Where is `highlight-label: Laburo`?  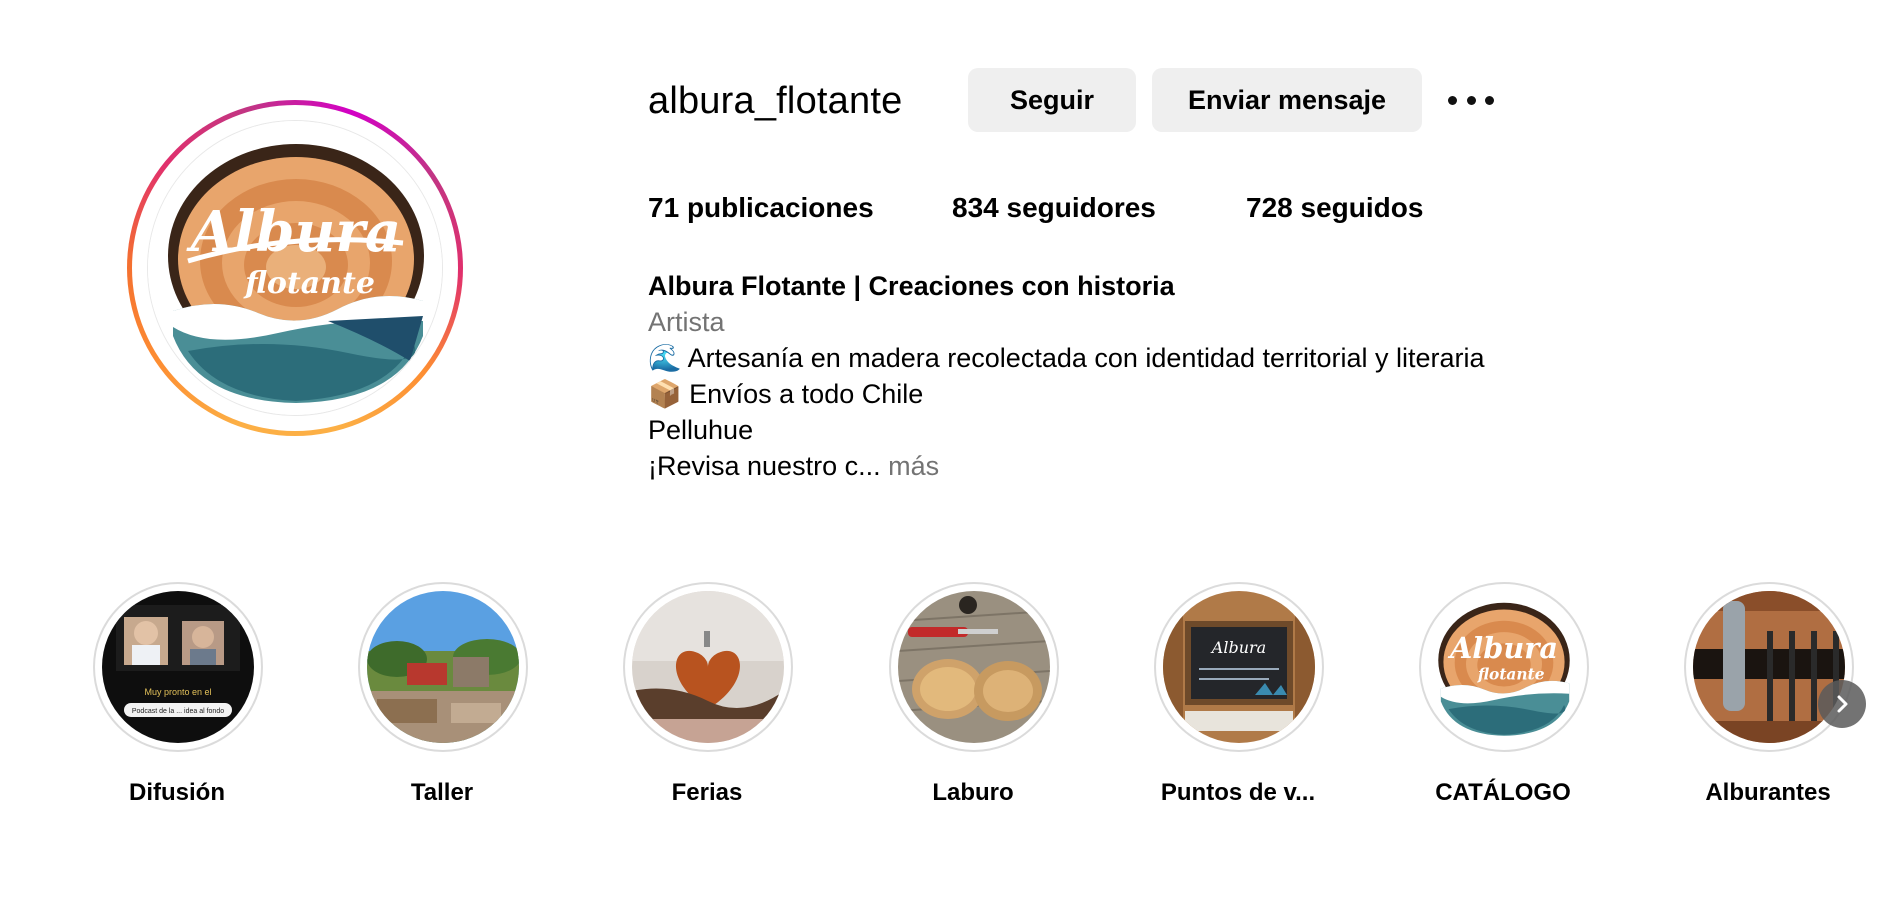 highlight-label: Laburo is located at coordinates (973, 792).